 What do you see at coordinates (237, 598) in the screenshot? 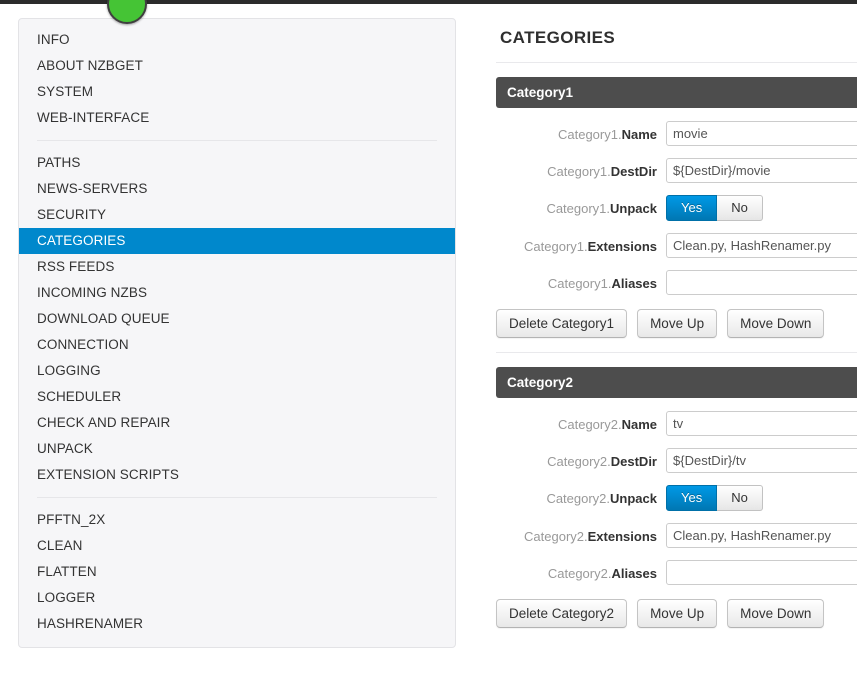
I see `sidebar-item-logger: LOGGER` at bounding box center [237, 598].